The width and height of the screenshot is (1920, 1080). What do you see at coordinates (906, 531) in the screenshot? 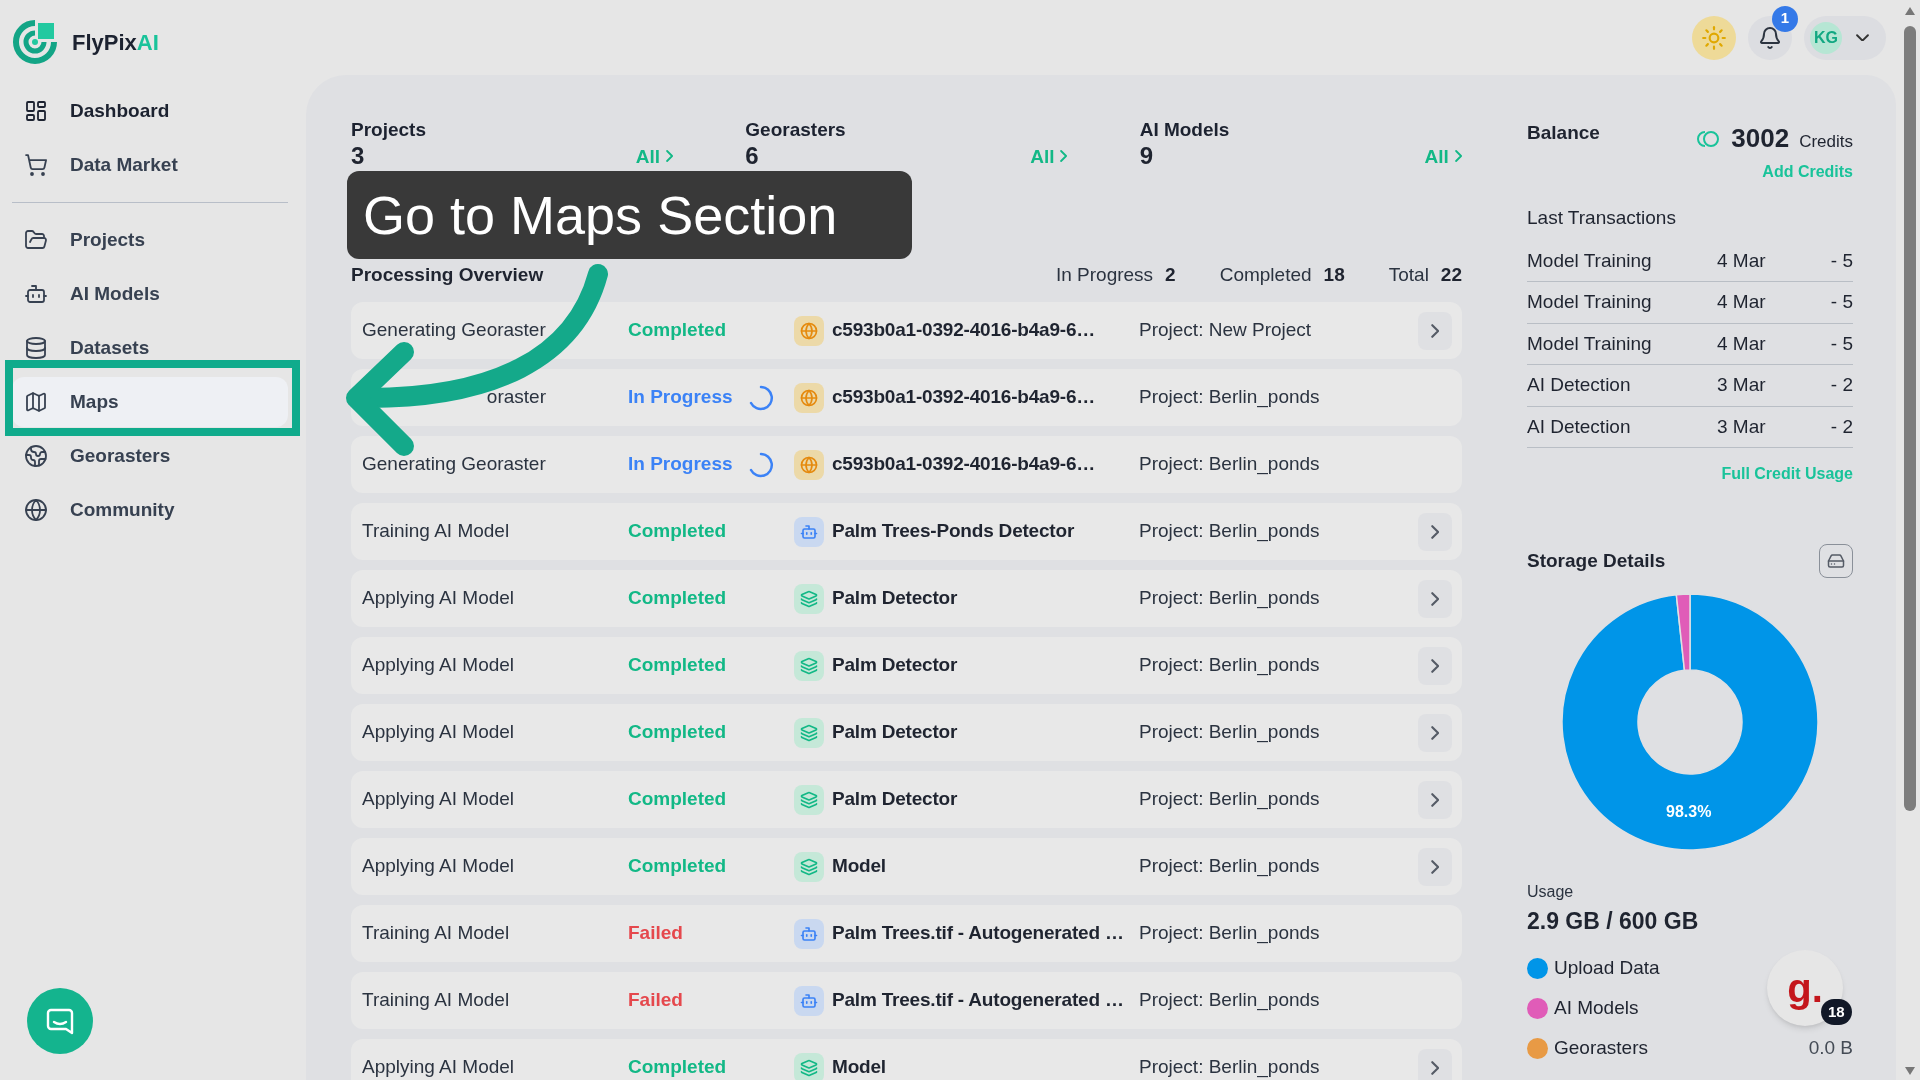
I see `task-row: Training AI Model Completed Palm Trees-Ponds Detector Project: Berlin_ponds` at bounding box center [906, 531].